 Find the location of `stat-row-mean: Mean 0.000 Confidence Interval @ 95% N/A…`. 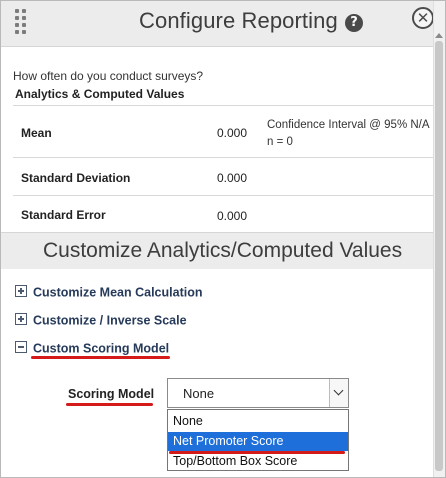

stat-row-mean: Mean 0.000 Confidence Interval @ 95% N/A… is located at coordinates (223, 131).